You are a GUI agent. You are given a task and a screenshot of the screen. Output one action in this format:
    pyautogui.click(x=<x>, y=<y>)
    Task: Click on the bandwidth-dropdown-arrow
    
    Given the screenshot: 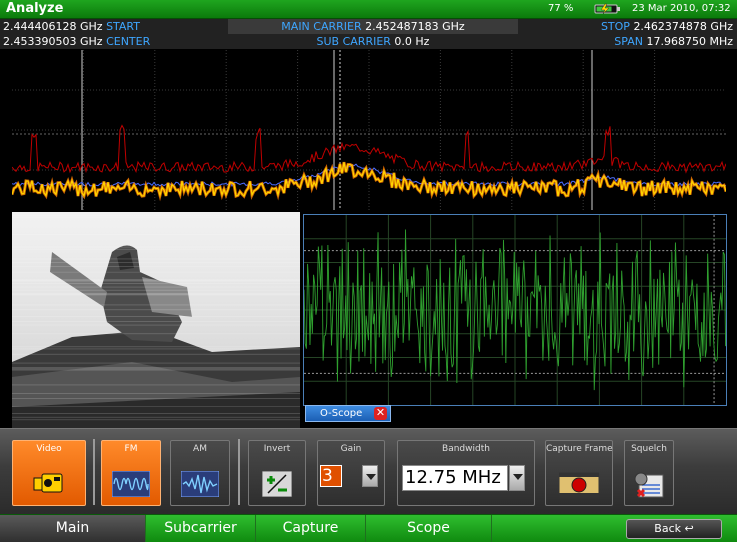 What is the action you would take?
    pyautogui.click(x=517, y=478)
    